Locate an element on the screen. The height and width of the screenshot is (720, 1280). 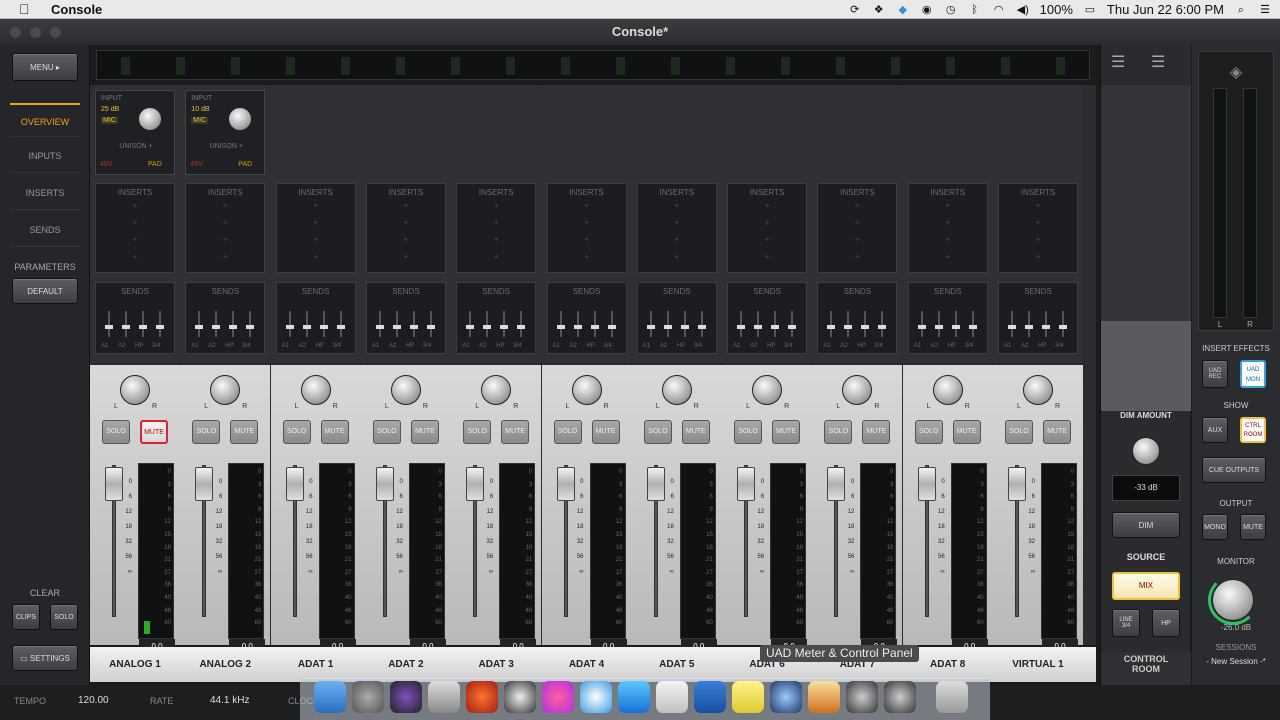
show-ctrl-room-button: CTRL ROOM is located at coordinates (1253, 430).